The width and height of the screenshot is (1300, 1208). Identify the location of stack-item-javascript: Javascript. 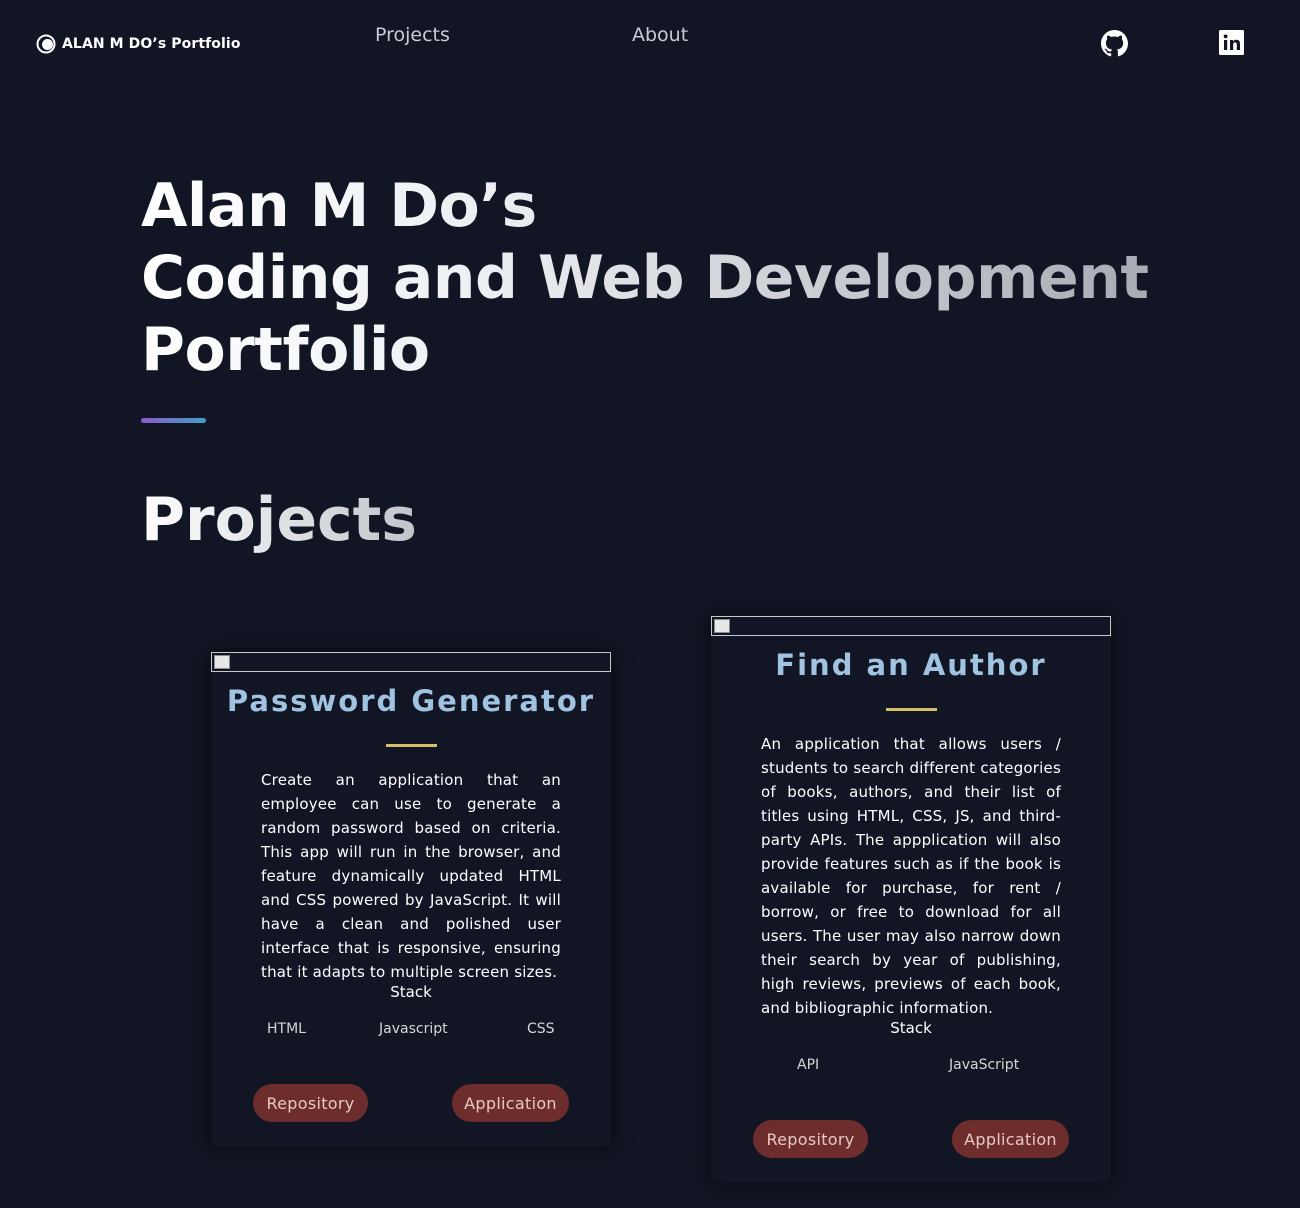
(413, 1029).